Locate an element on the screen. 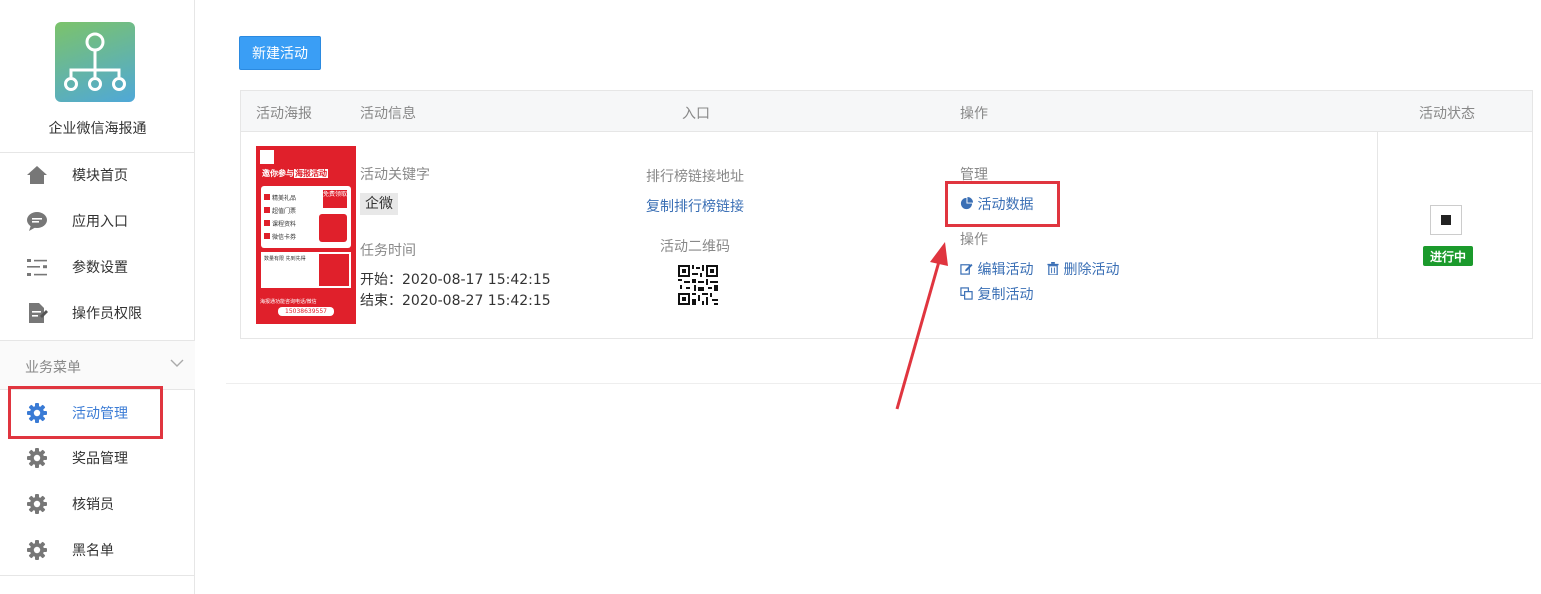 This screenshot has width=1541, height=594. end-time: 结束：2020-08-27 15:42:15 is located at coordinates (455, 301).